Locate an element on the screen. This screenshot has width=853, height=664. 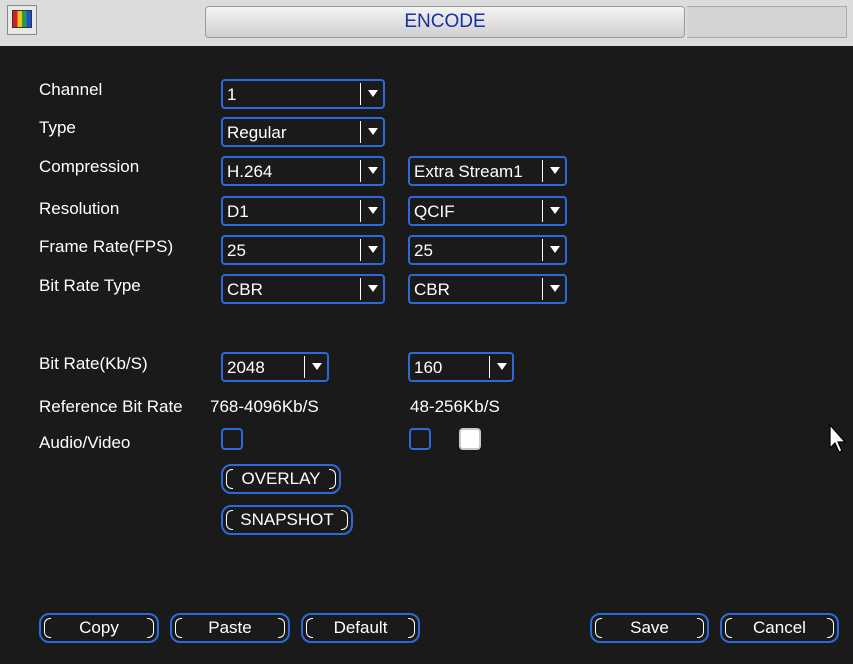
audio-video-label: Audio/Video is located at coordinates (85, 442).